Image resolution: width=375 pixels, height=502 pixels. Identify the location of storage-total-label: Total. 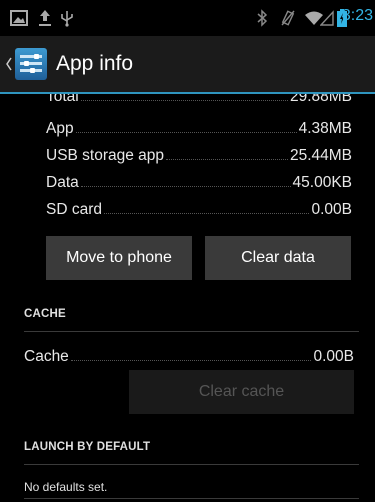
(62, 99).